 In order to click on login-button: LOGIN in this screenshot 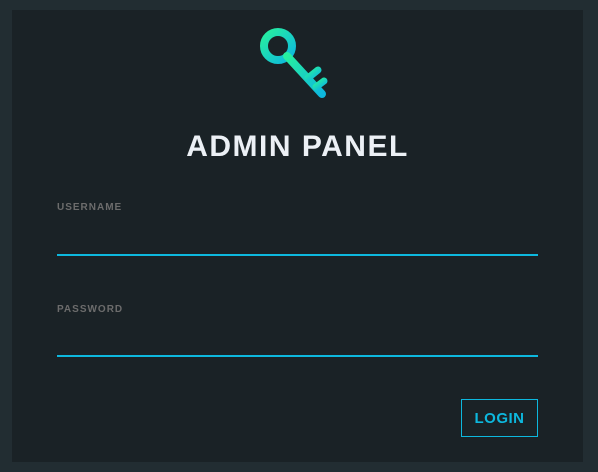, I will do `click(499, 418)`.